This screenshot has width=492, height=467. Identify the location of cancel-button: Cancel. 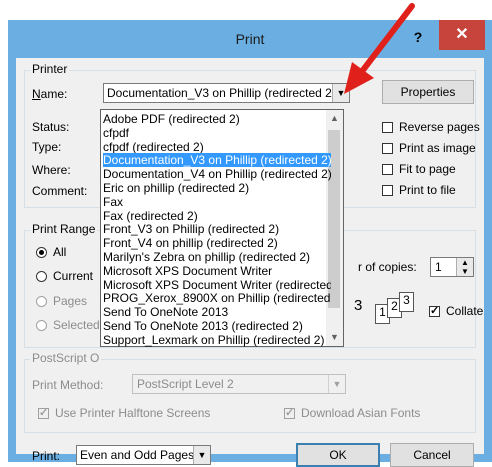
(432, 455).